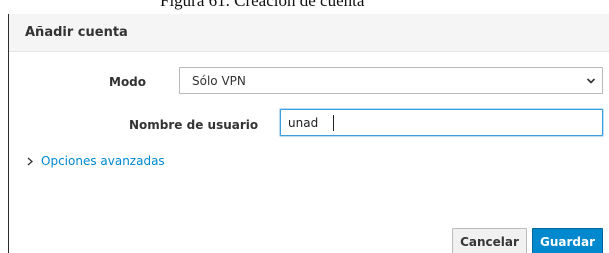 The image size is (609, 253). I want to click on advanced-options-toggle: Opciones avanzadas, so click(95, 161).